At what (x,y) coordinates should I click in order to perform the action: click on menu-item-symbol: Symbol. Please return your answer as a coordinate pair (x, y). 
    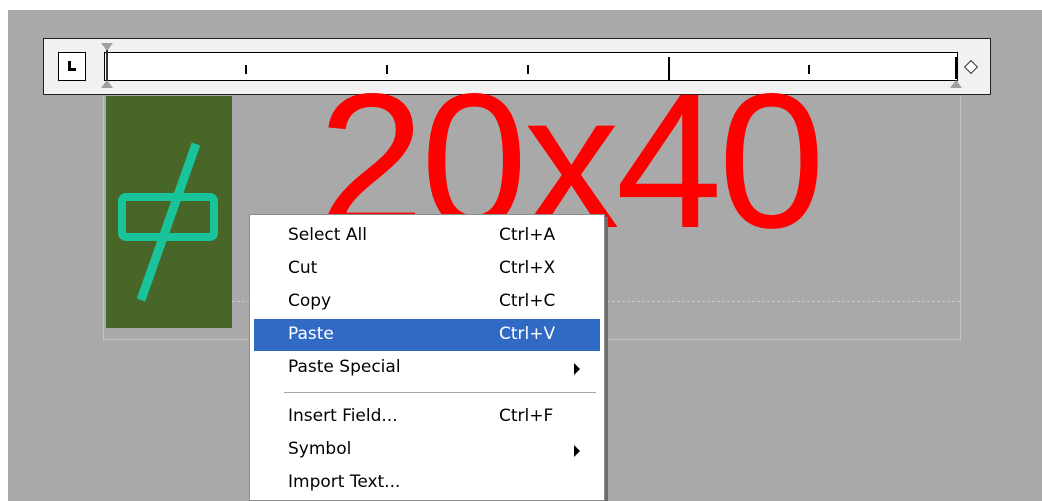
    Looking at the image, I should click on (427, 450).